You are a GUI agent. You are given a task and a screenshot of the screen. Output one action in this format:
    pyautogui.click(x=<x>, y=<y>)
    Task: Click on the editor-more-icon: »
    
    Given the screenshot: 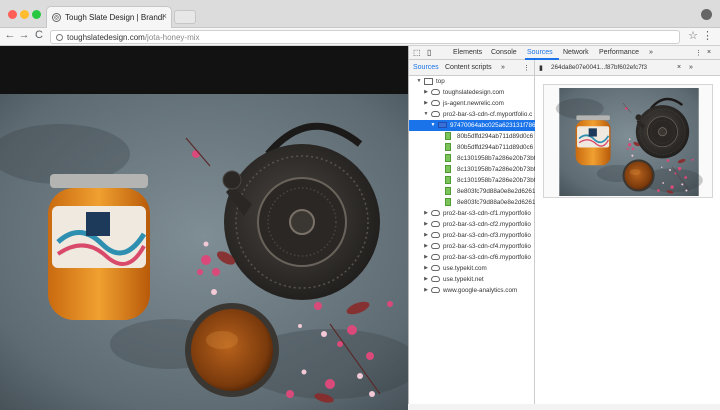 What is the action you would take?
    pyautogui.click(x=691, y=67)
    